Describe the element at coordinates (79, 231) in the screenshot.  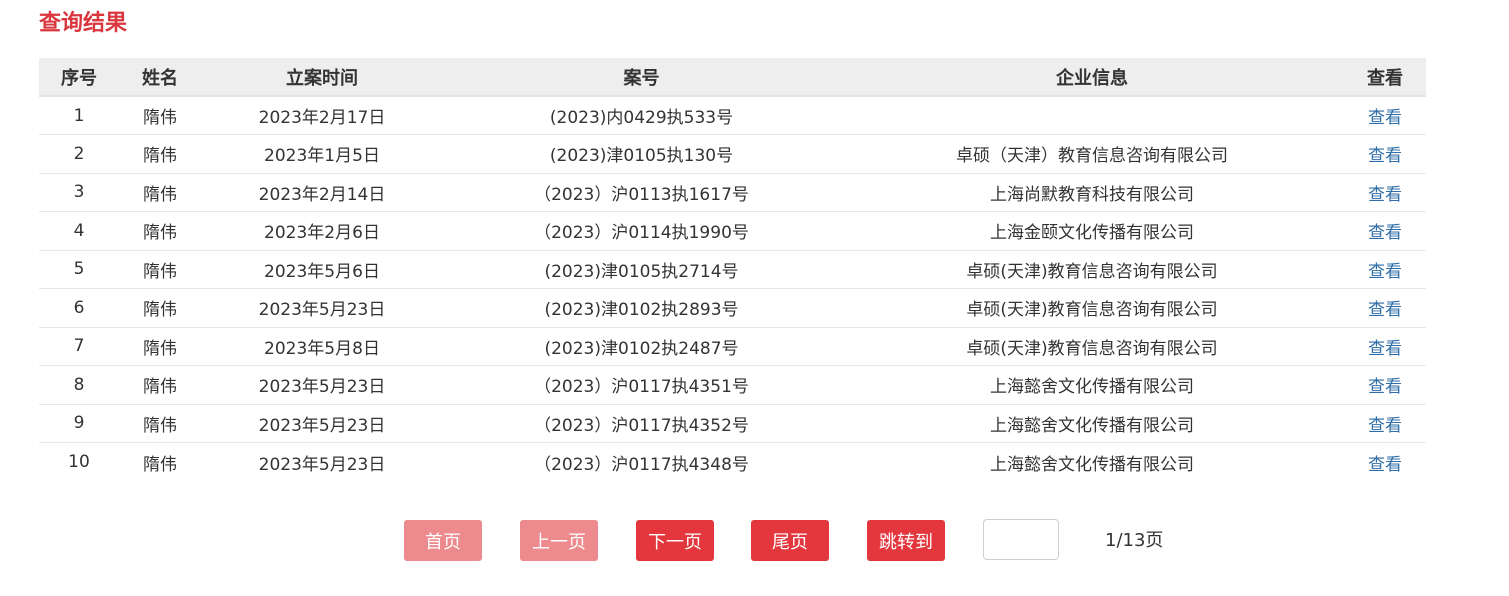
I see `cell-index: 4` at that location.